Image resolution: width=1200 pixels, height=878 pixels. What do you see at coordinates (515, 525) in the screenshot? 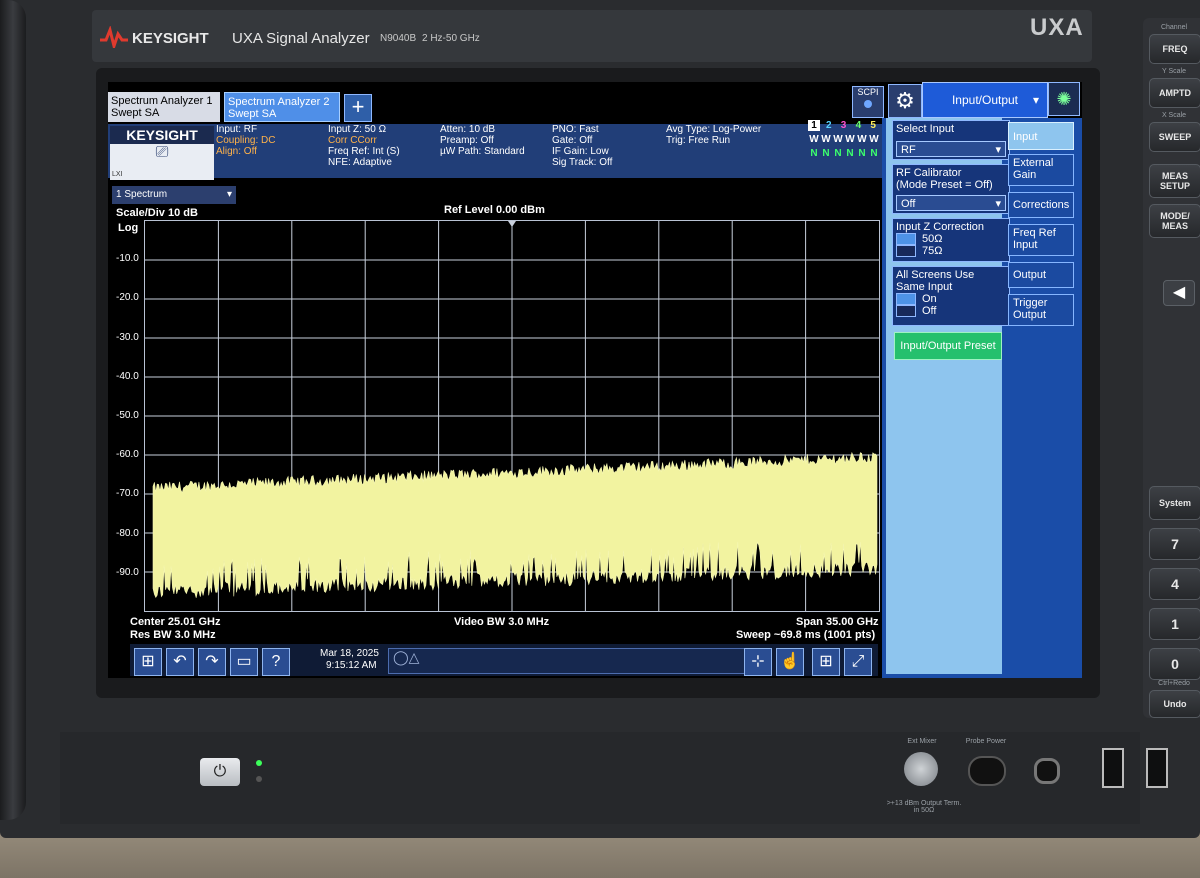
I see `spectrum-trace` at bounding box center [515, 525].